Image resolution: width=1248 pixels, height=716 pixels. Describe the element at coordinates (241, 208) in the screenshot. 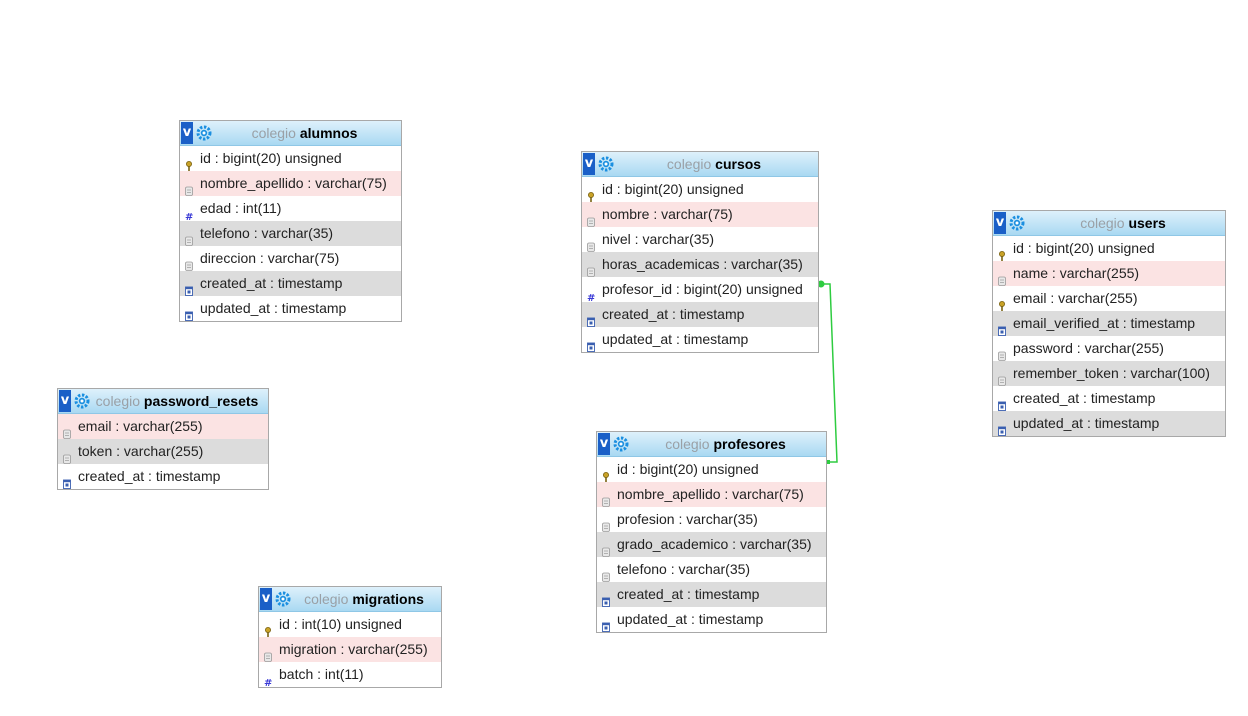

I see `field-label: edad : int(11)` at that location.